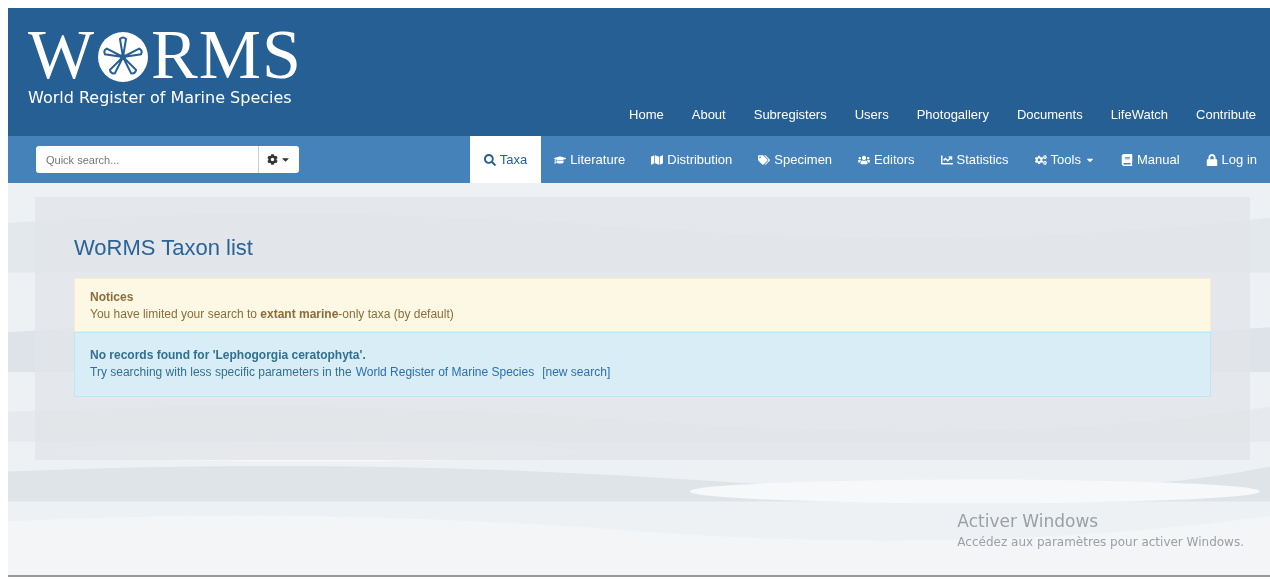  I want to click on nav-tab: Statistics, so click(974, 159).